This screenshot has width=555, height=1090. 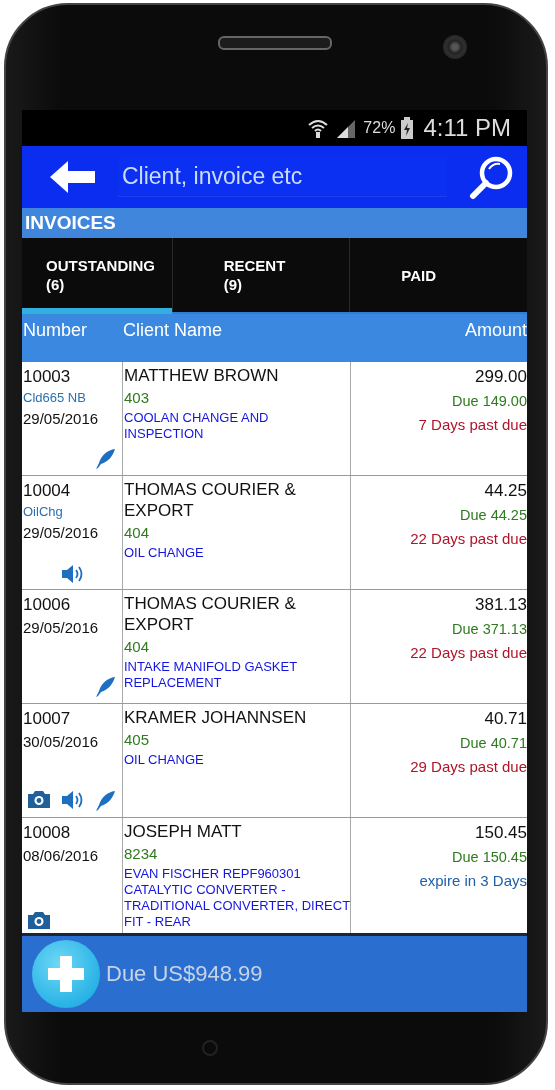 What do you see at coordinates (489, 401) in the screenshot?
I see `amount-due: Due 149.00` at bounding box center [489, 401].